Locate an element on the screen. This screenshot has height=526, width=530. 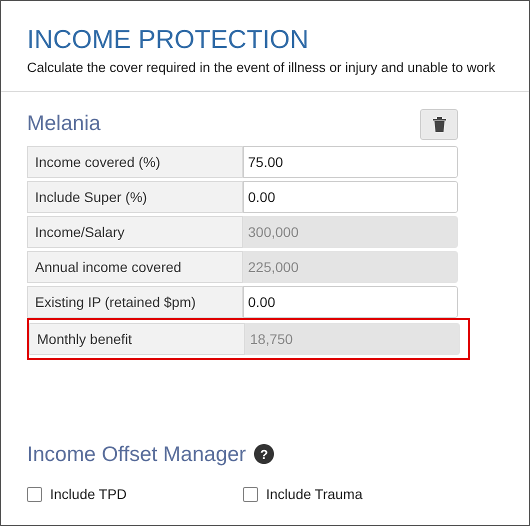
field-label: Income covered (%) is located at coordinates (135, 162).